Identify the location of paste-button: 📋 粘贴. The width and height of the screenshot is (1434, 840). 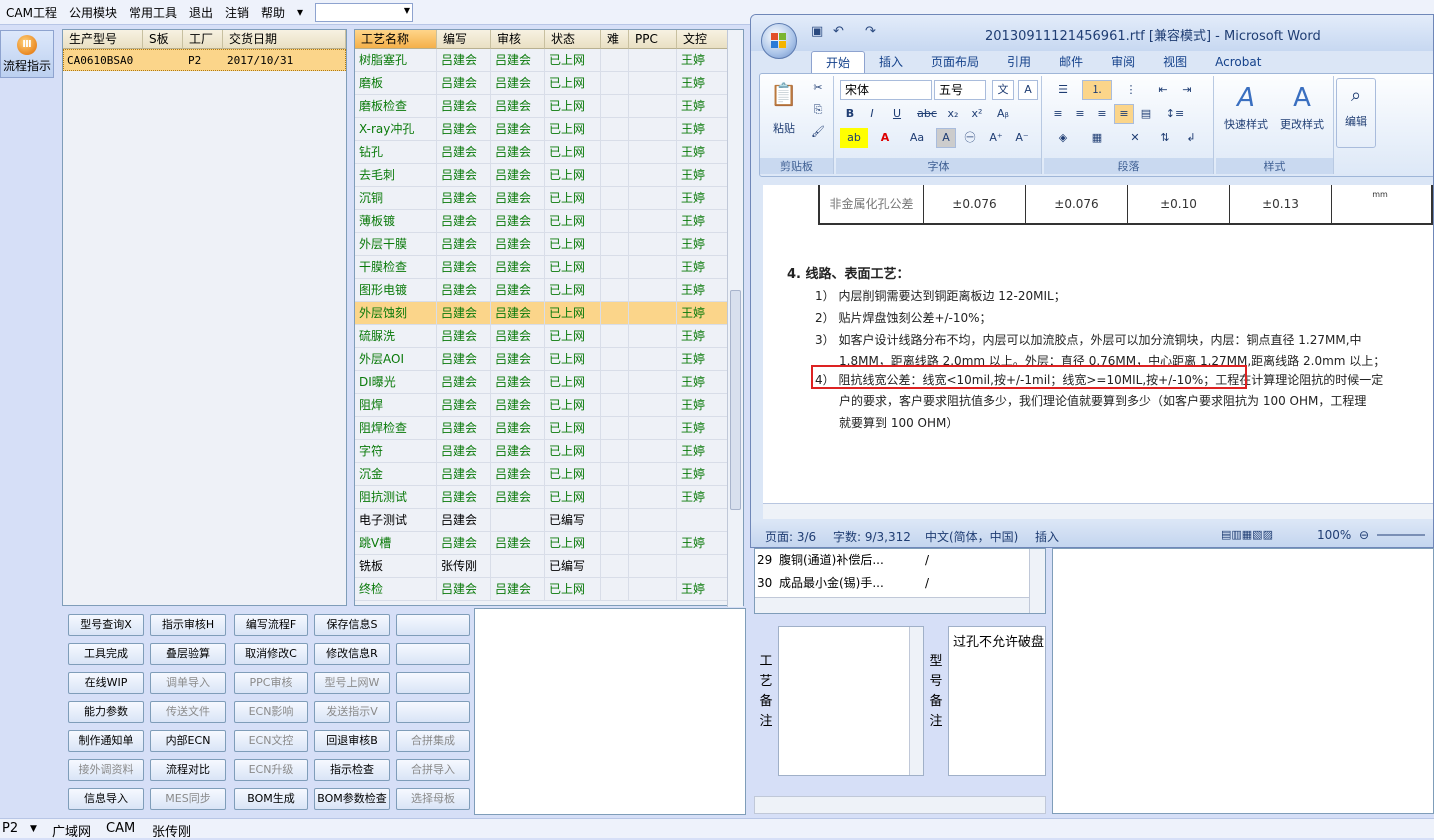
(784, 110).